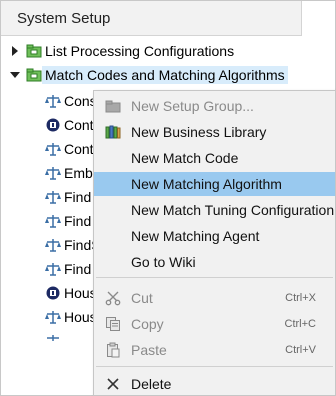  Describe the element at coordinates (214, 384) in the screenshot. I see `menu-item-delete: Delete` at that location.